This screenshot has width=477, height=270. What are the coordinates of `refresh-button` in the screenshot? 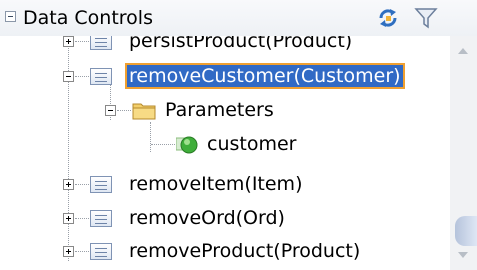 It's located at (388, 18).